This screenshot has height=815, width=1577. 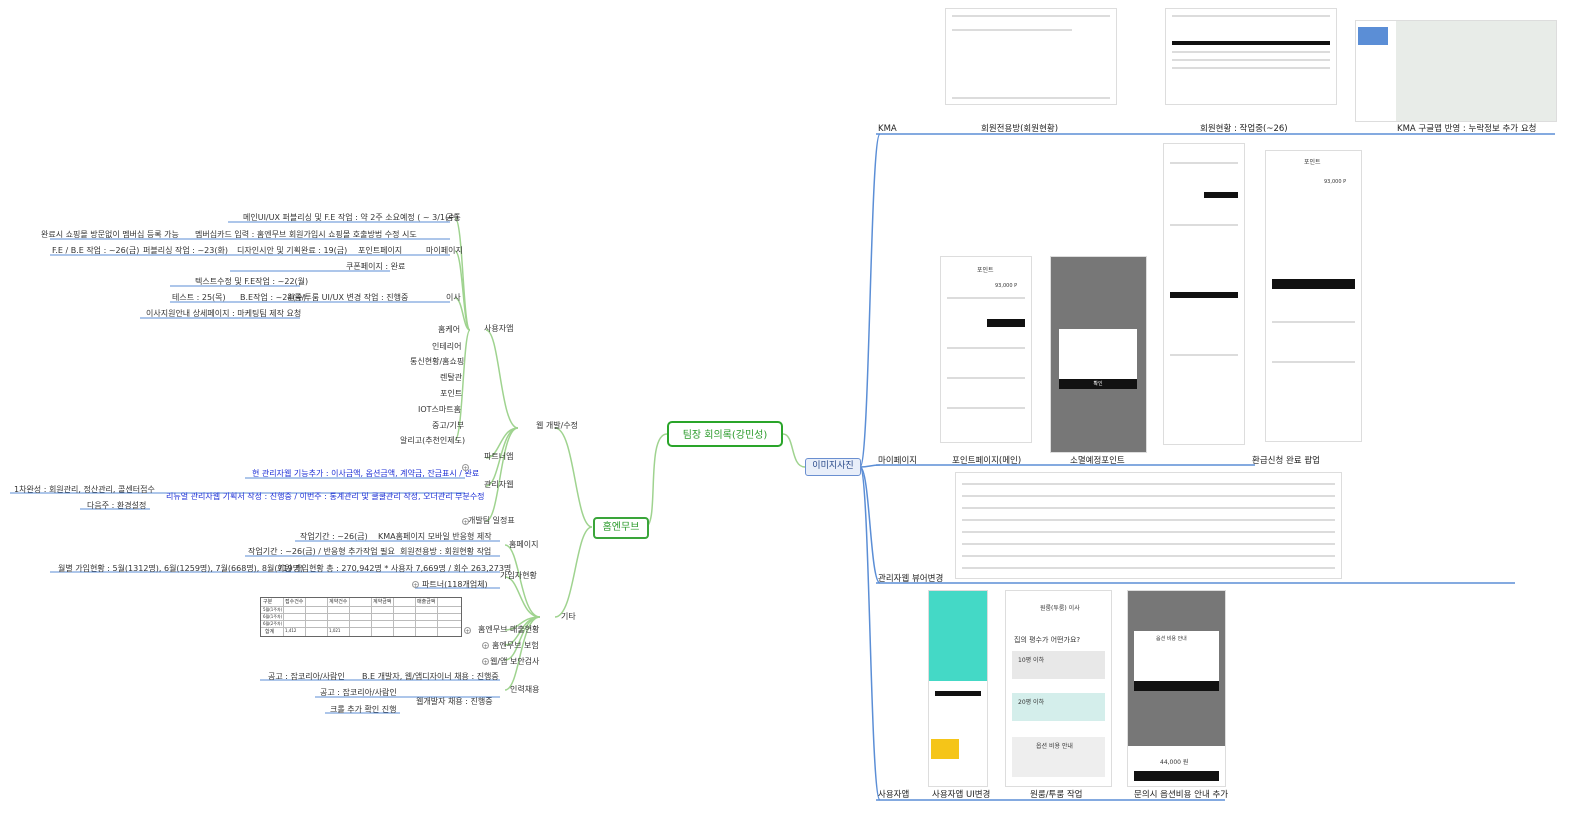 I want to click on web-dev-node: 웹 개발/수정, so click(x=557, y=426).